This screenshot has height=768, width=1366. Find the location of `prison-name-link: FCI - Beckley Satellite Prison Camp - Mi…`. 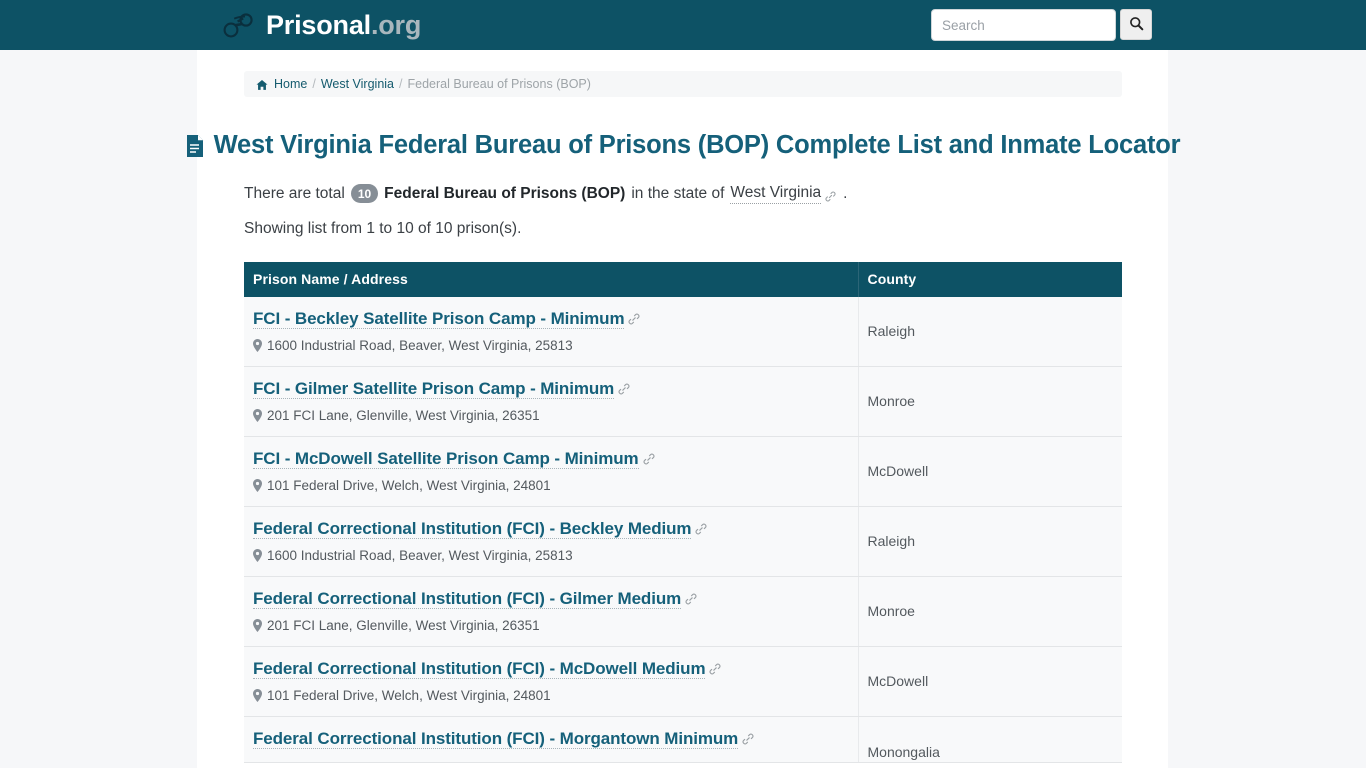

prison-name-link: FCI - Beckley Satellite Prison Camp - Mi… is located at coordinates (439, 318).